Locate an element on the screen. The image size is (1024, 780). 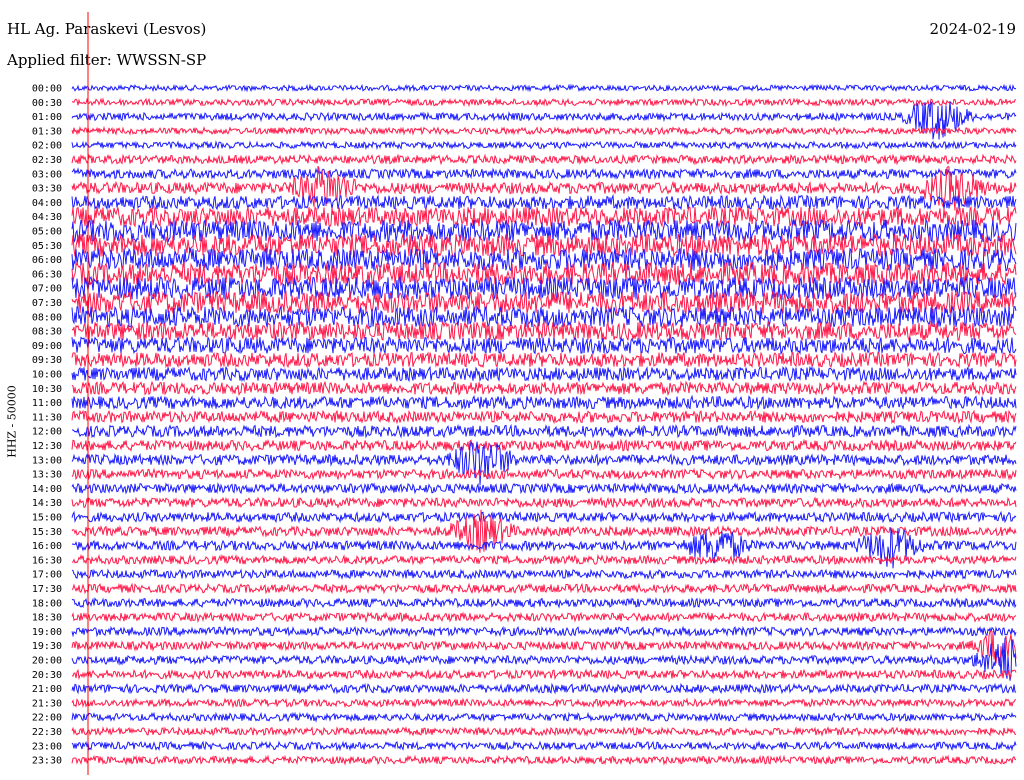
time-tick-label: 04:30 is located at coordinates (47, 217).